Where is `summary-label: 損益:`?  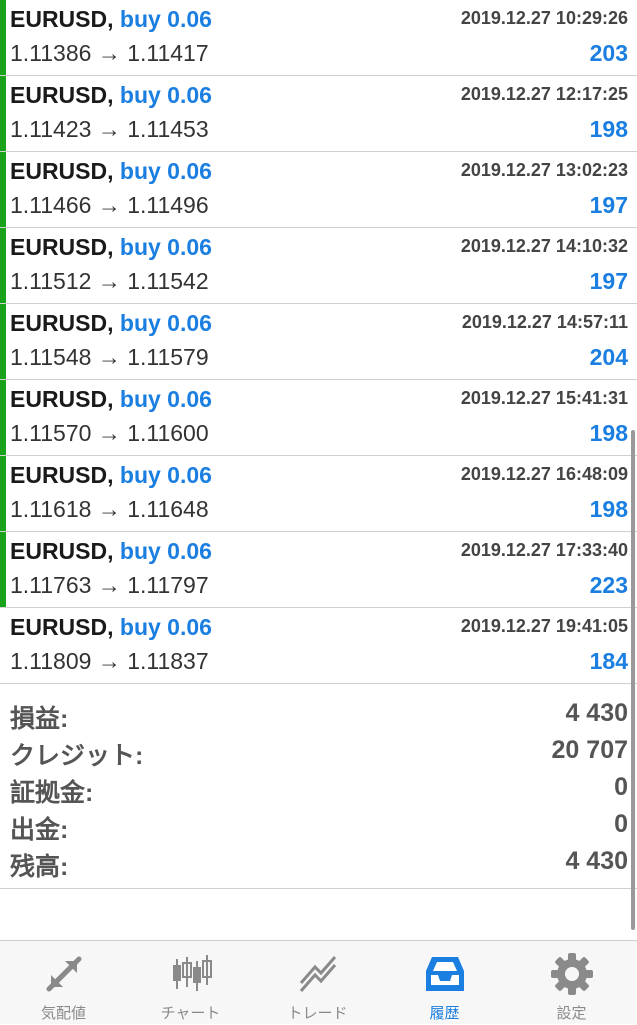
summary-label: 損益: is located at coordinates (39, 719).